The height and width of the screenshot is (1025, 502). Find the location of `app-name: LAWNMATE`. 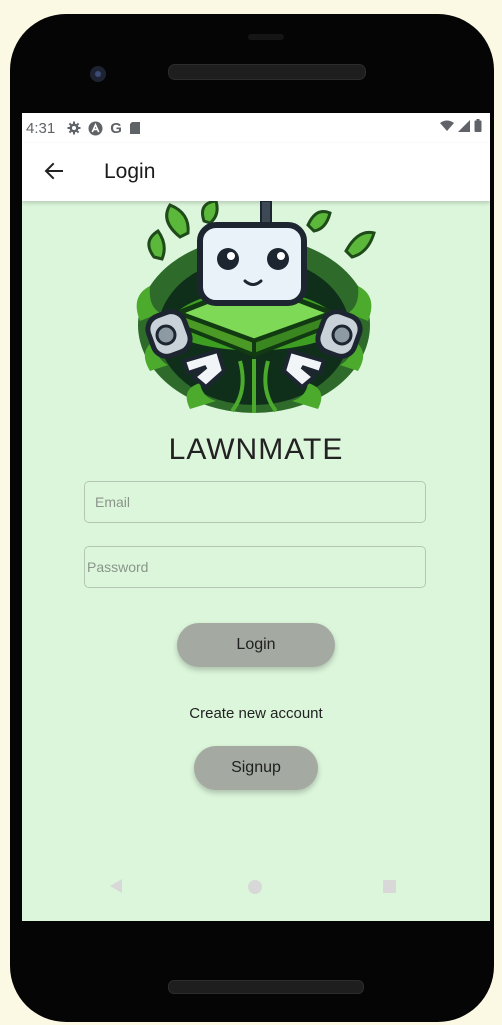

app-name: LAWNMATE is located at coordinates (256, 449).